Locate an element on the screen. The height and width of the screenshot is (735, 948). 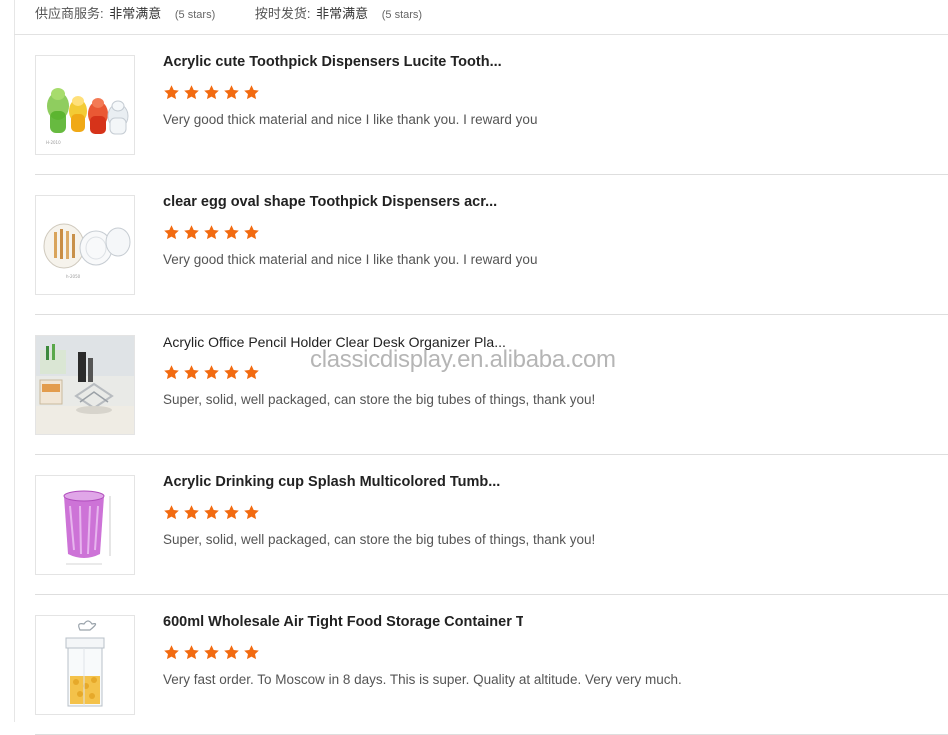
egg-toothpick-dispenser-image: h-2050 is located at coordinates (85, 245).